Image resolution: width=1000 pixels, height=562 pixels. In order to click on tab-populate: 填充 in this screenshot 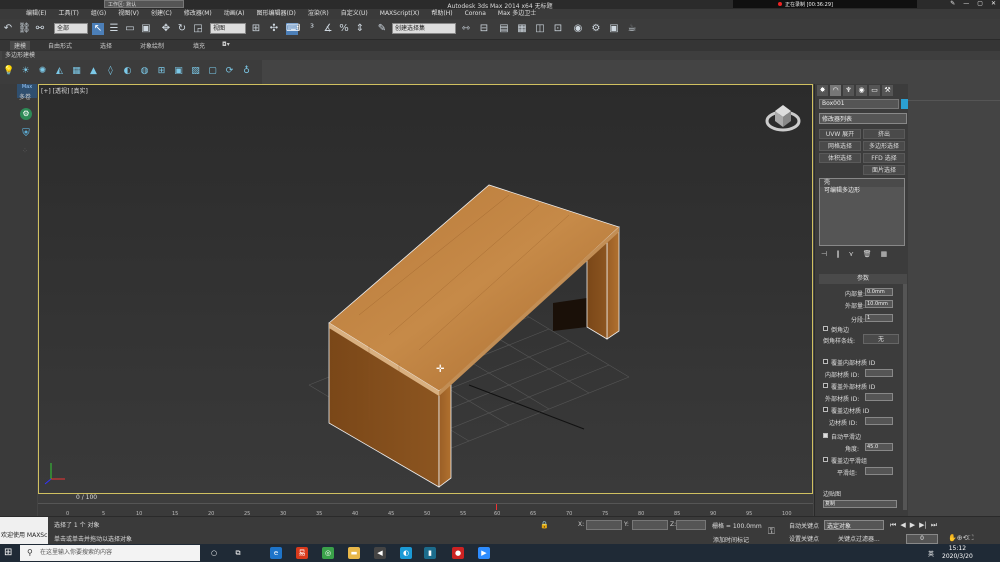, I will do `click(199, 45)`.